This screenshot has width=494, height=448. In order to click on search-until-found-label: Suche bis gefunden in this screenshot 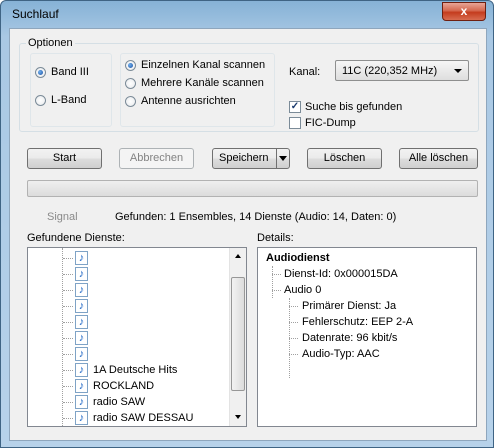, I will do `click(354, 107)`.